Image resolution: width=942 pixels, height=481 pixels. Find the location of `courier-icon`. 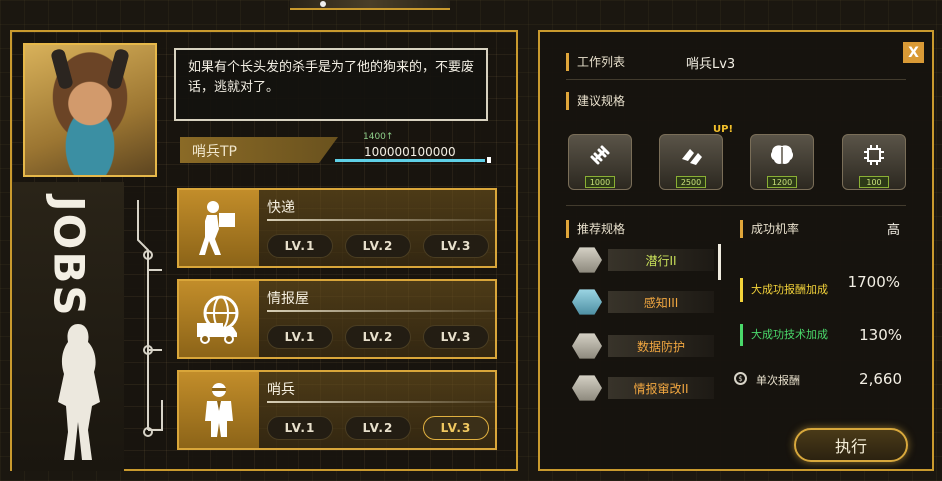

courier-icon is located at coordinates (219, 228).